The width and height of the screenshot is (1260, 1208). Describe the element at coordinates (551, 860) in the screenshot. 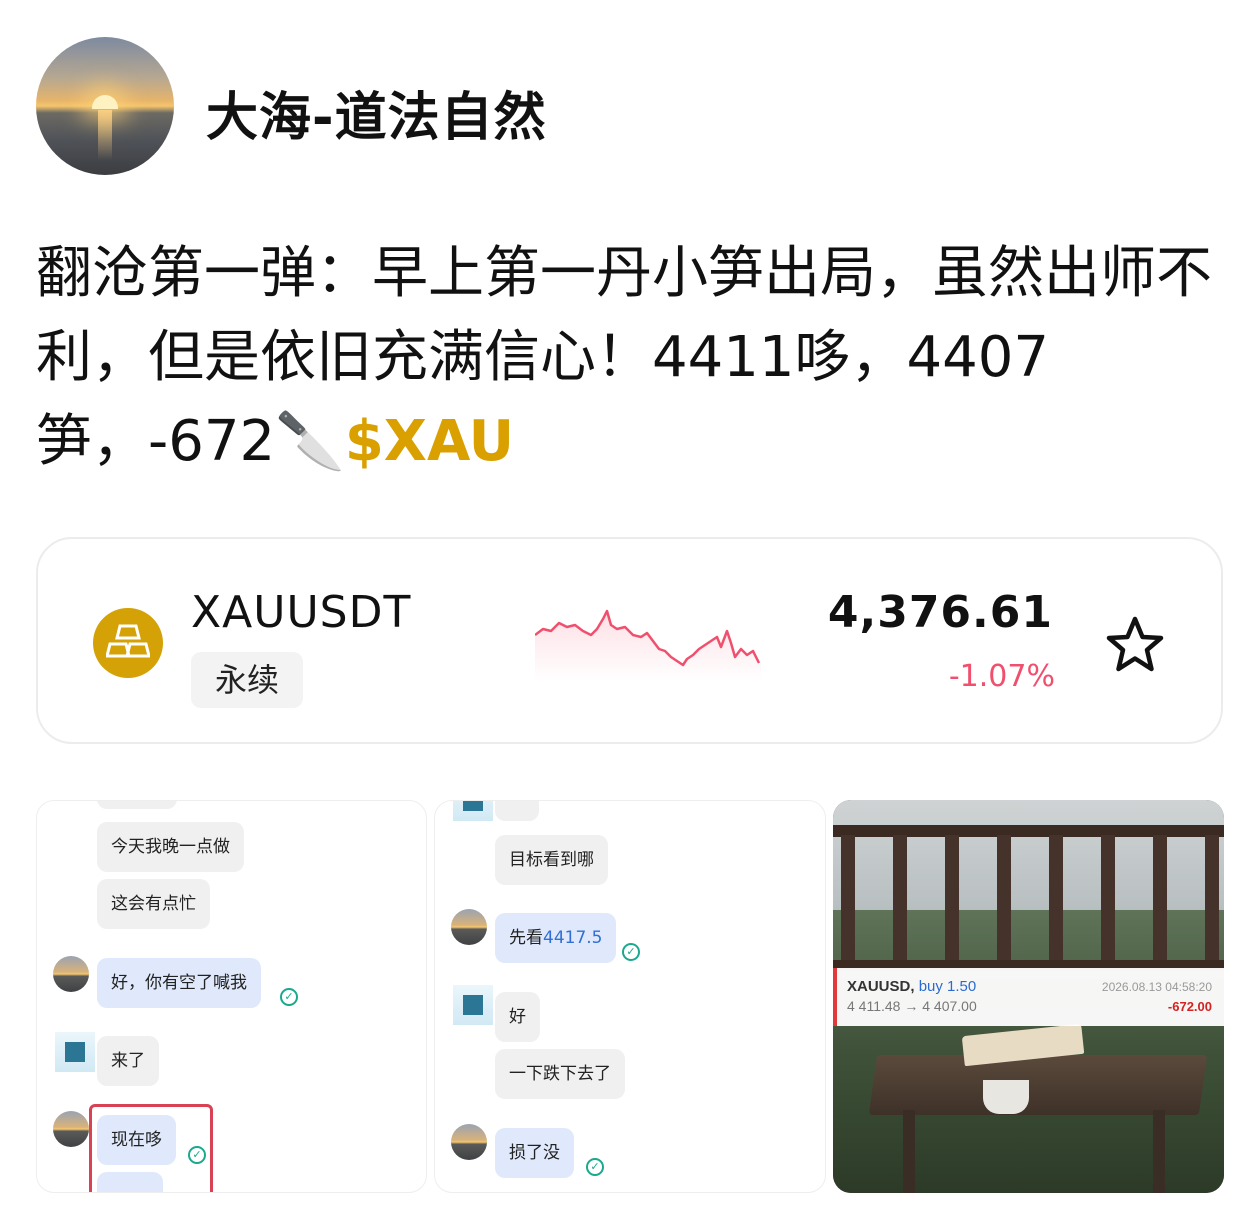

I see `chat-bubble: 目标看到哪` at that location.